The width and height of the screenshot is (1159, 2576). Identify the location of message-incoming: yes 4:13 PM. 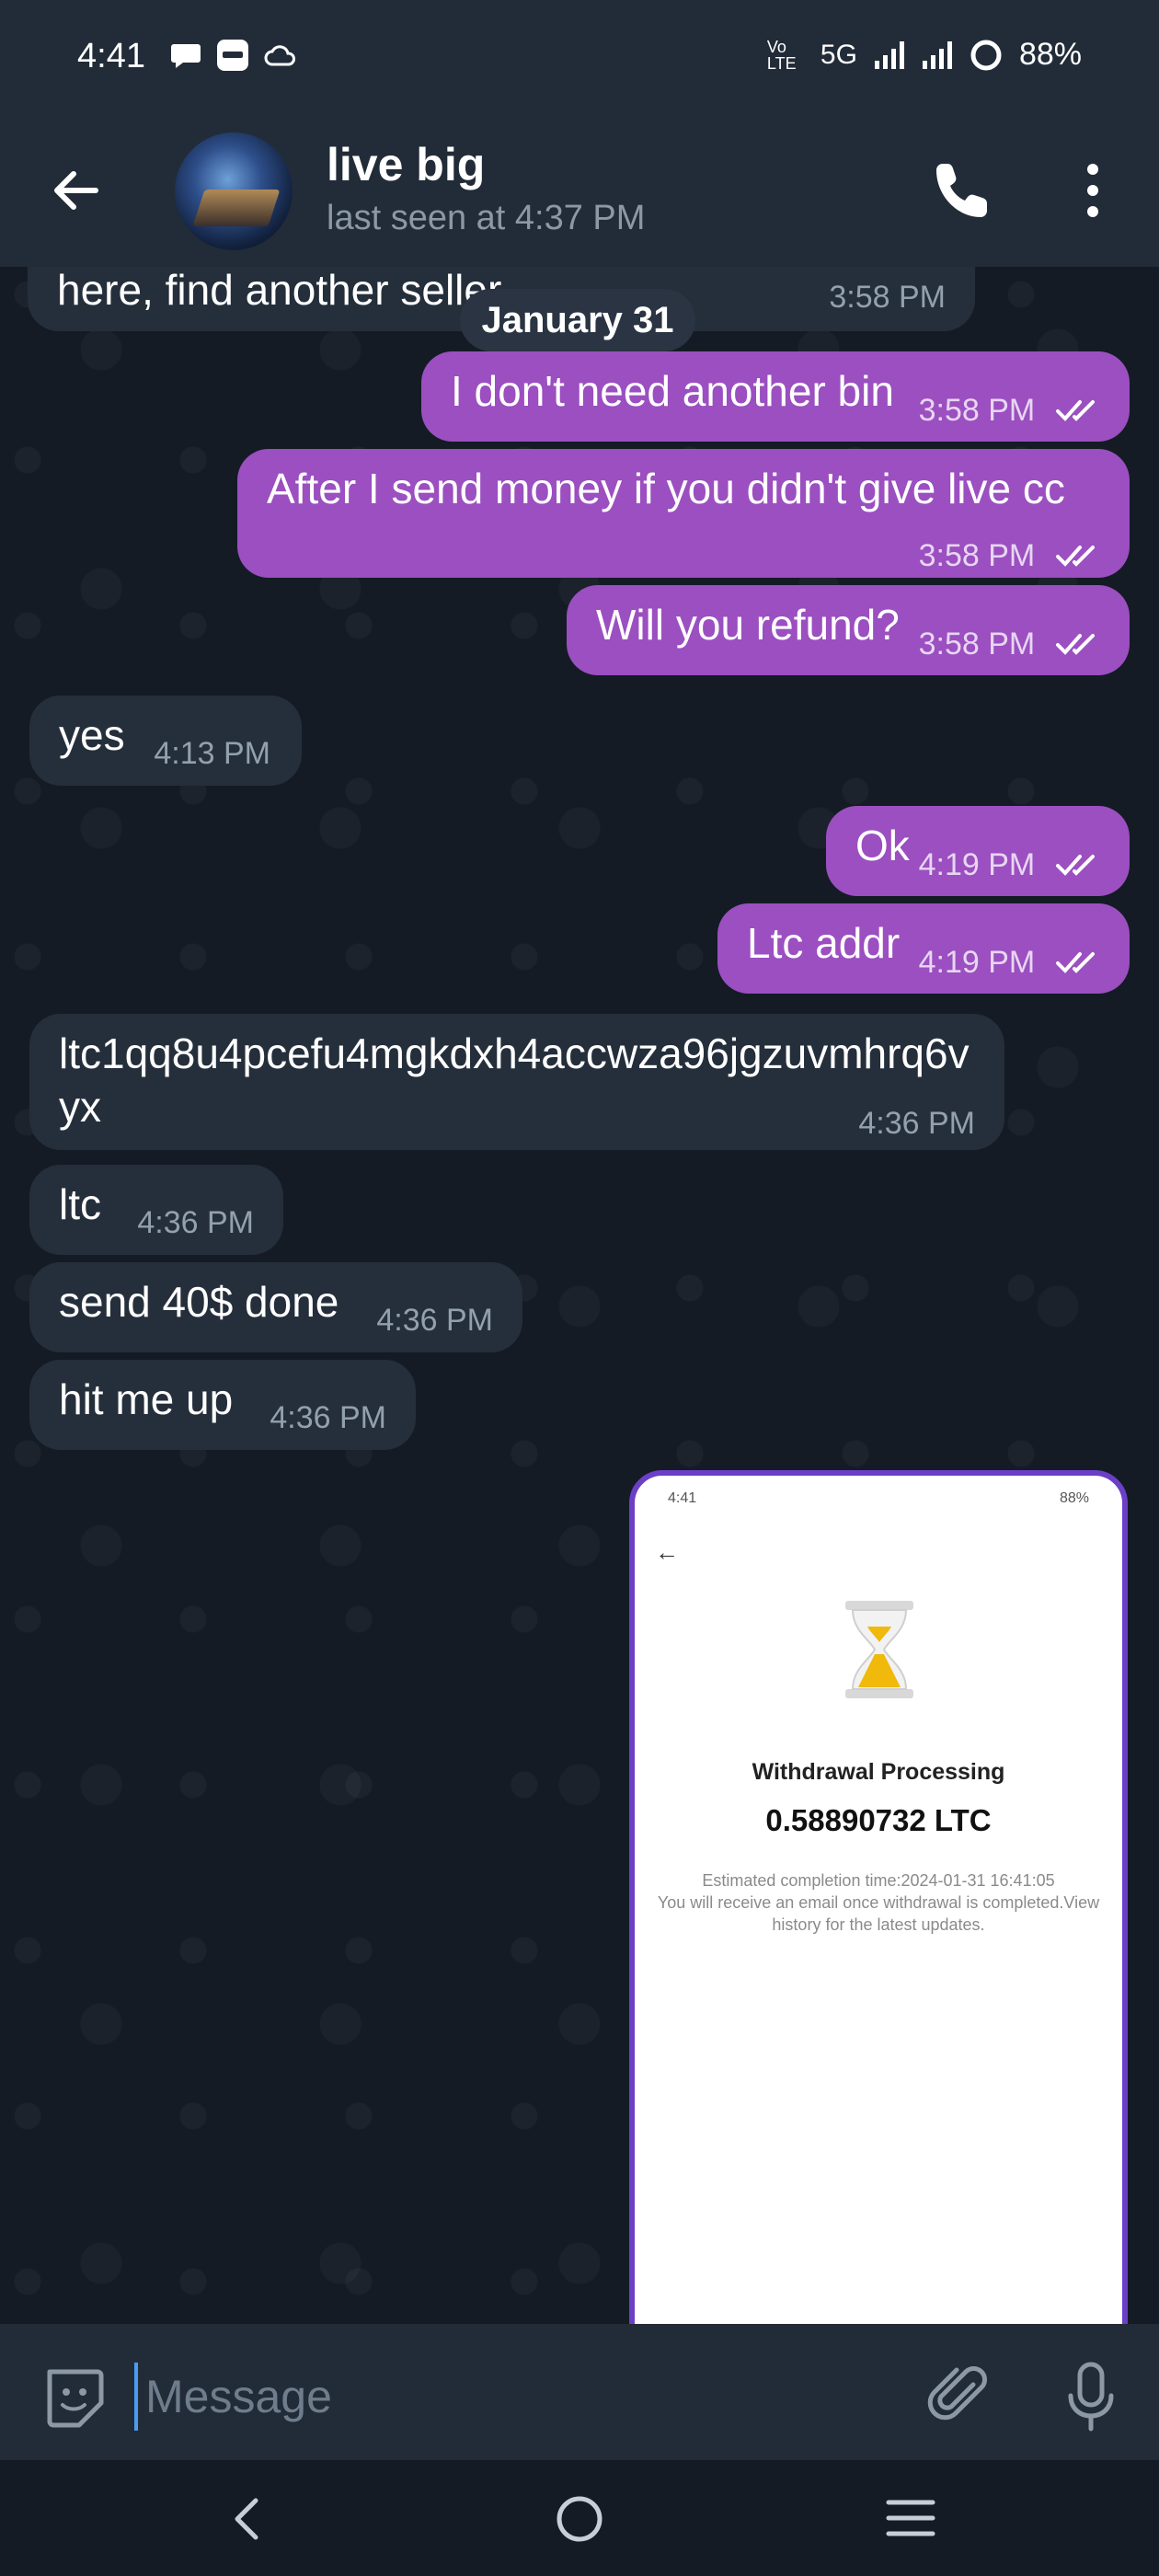
(165, 741).